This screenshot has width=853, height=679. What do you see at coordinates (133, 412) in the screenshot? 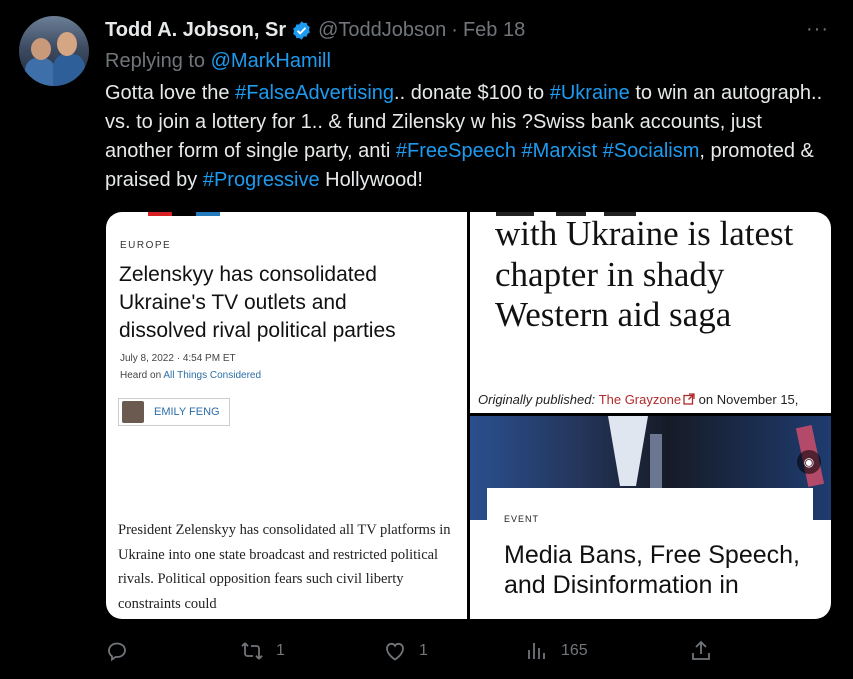
I see `npr-author-photo` at bounding box center [133, 412].